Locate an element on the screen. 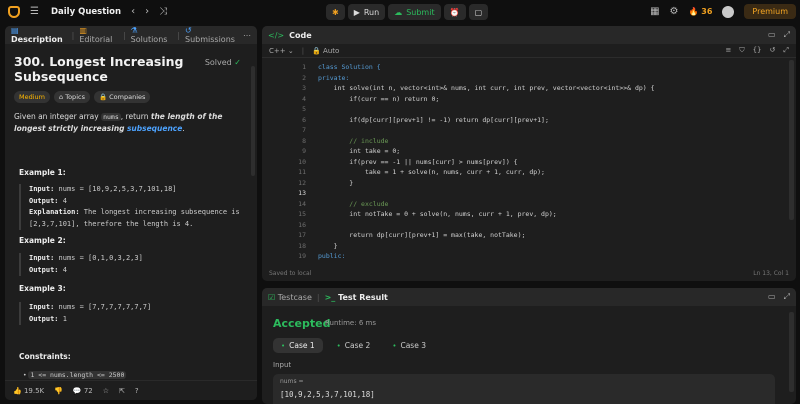 Image resolution: width=800 pixels, height=404 pixels. example-3-block: Input: nums = [7,7,7,7,7,7,7] Output: 1 is located at coordinates (85, 313).